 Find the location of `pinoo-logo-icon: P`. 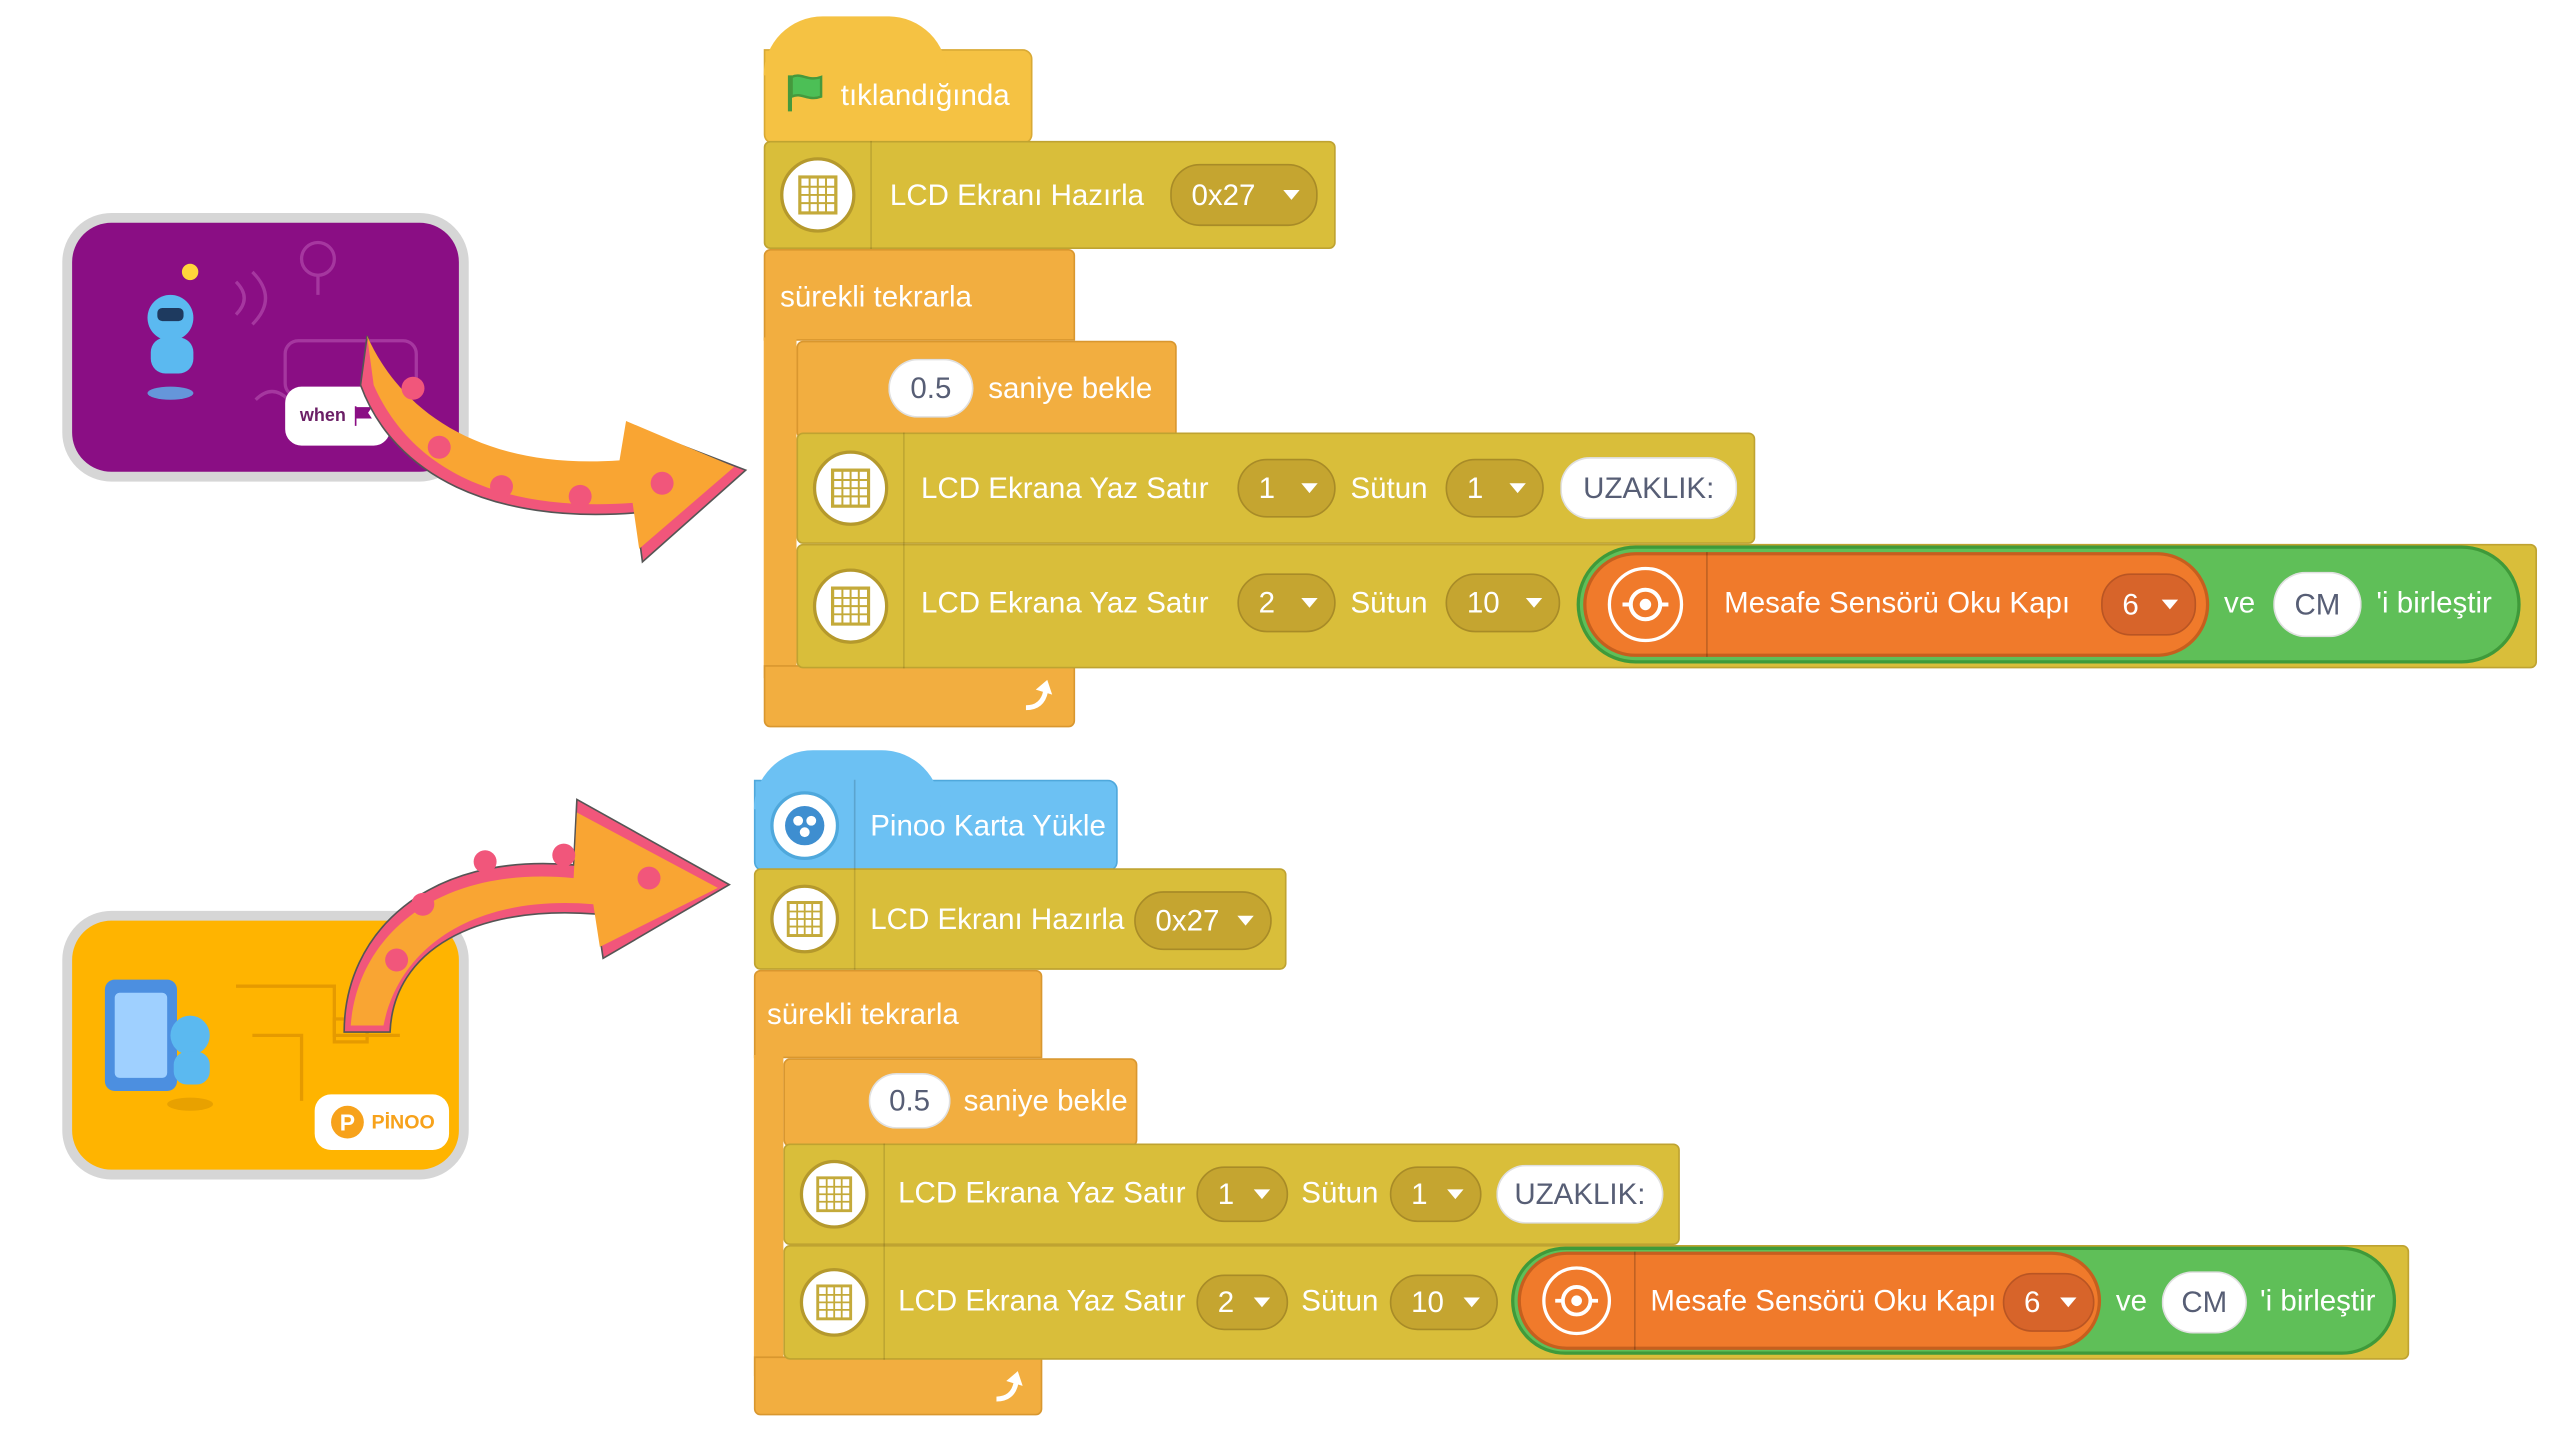

pinoo-logo-icon: P is located at coordinates (347, 1122).